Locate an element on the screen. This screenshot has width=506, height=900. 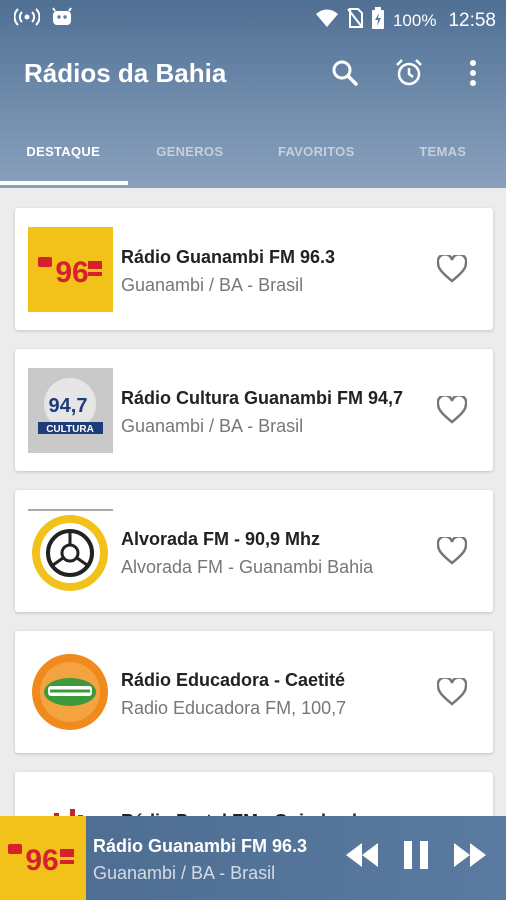
alarm-button is located at coordinates (409, 73).